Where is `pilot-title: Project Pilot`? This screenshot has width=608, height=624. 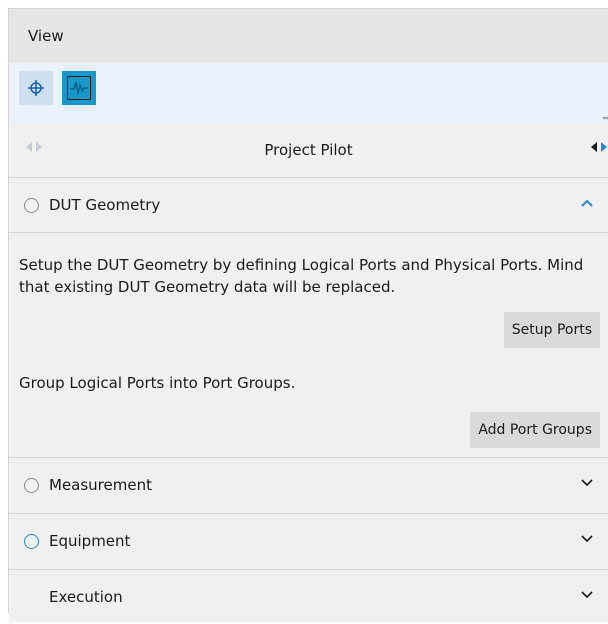
pilot-title: Project Pilot is located at coordinates (308, 150).